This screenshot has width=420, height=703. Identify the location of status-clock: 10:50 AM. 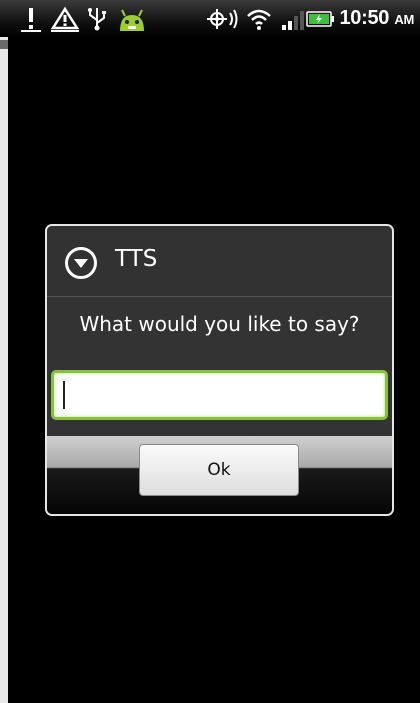
(376, 18).